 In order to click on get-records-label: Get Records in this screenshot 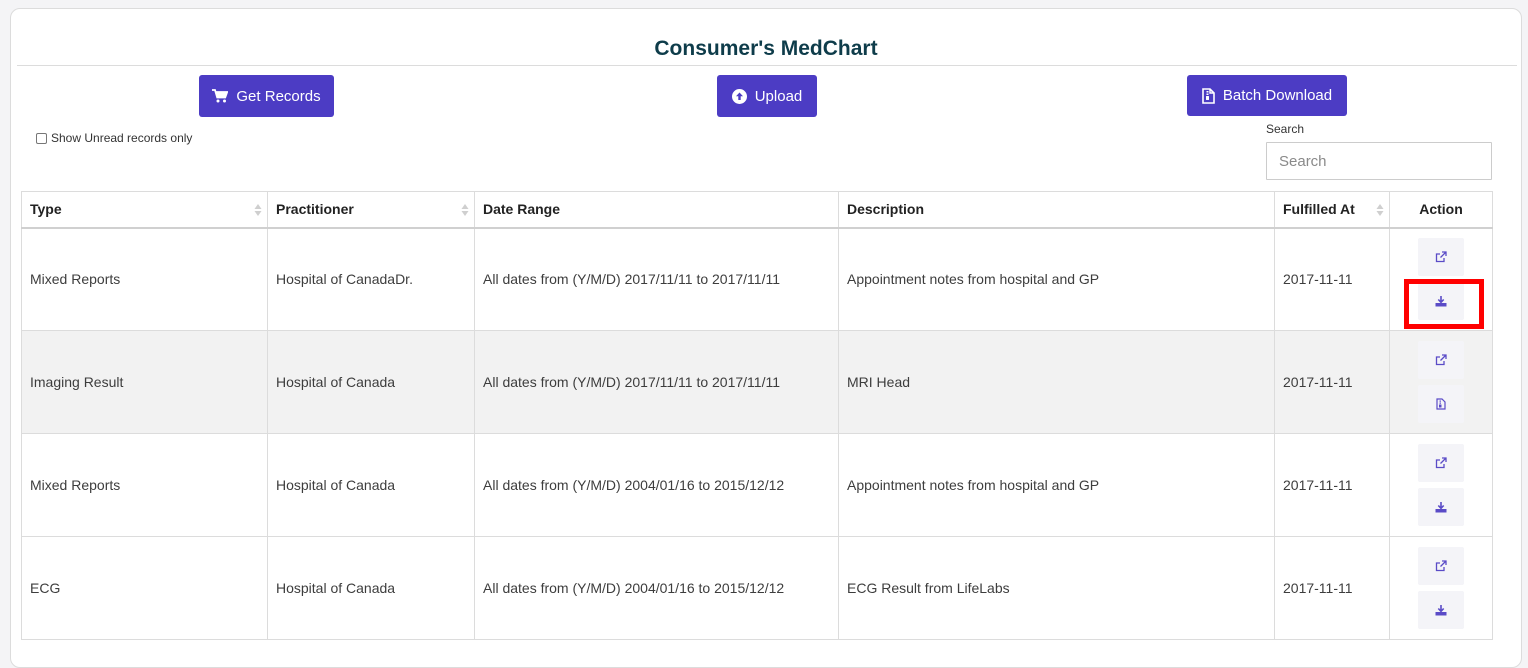, I will do `click(278, 96)`.